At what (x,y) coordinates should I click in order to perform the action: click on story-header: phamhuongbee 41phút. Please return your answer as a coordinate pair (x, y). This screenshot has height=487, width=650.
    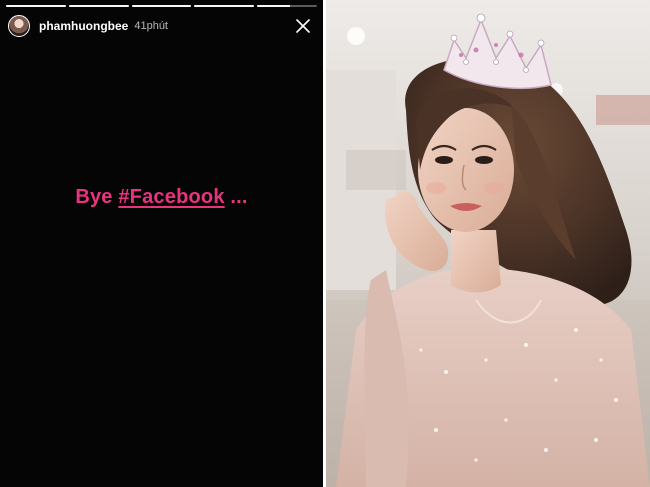
    Looking at the image, I should click on (161, 26).